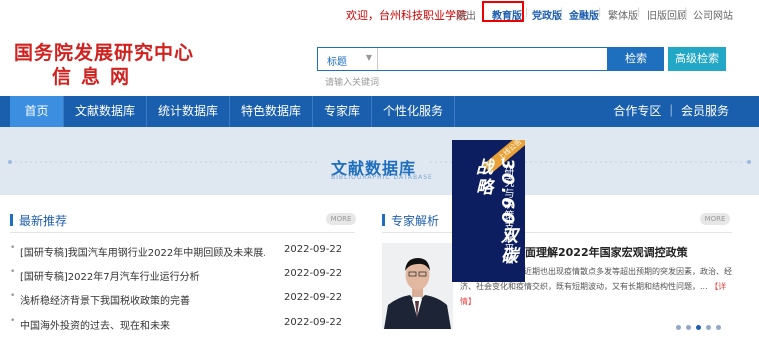 The image size is (759, 353). I want to click on latest-more-button: MORE, so click(341, 219).